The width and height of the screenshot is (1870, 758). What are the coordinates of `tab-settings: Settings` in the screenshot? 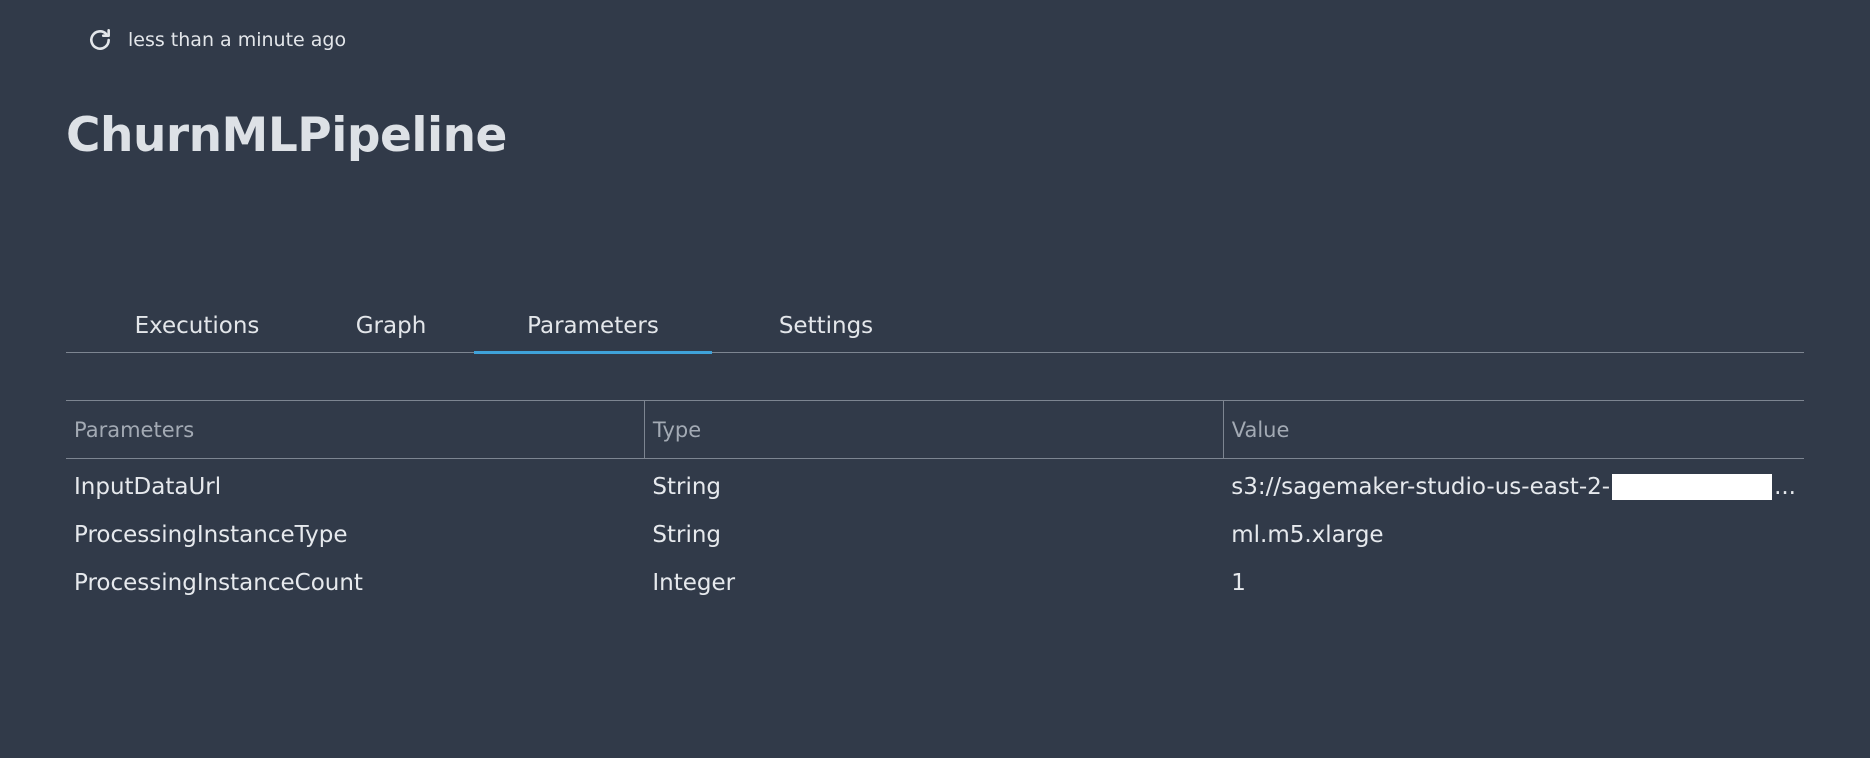 It's located at (826, 326).